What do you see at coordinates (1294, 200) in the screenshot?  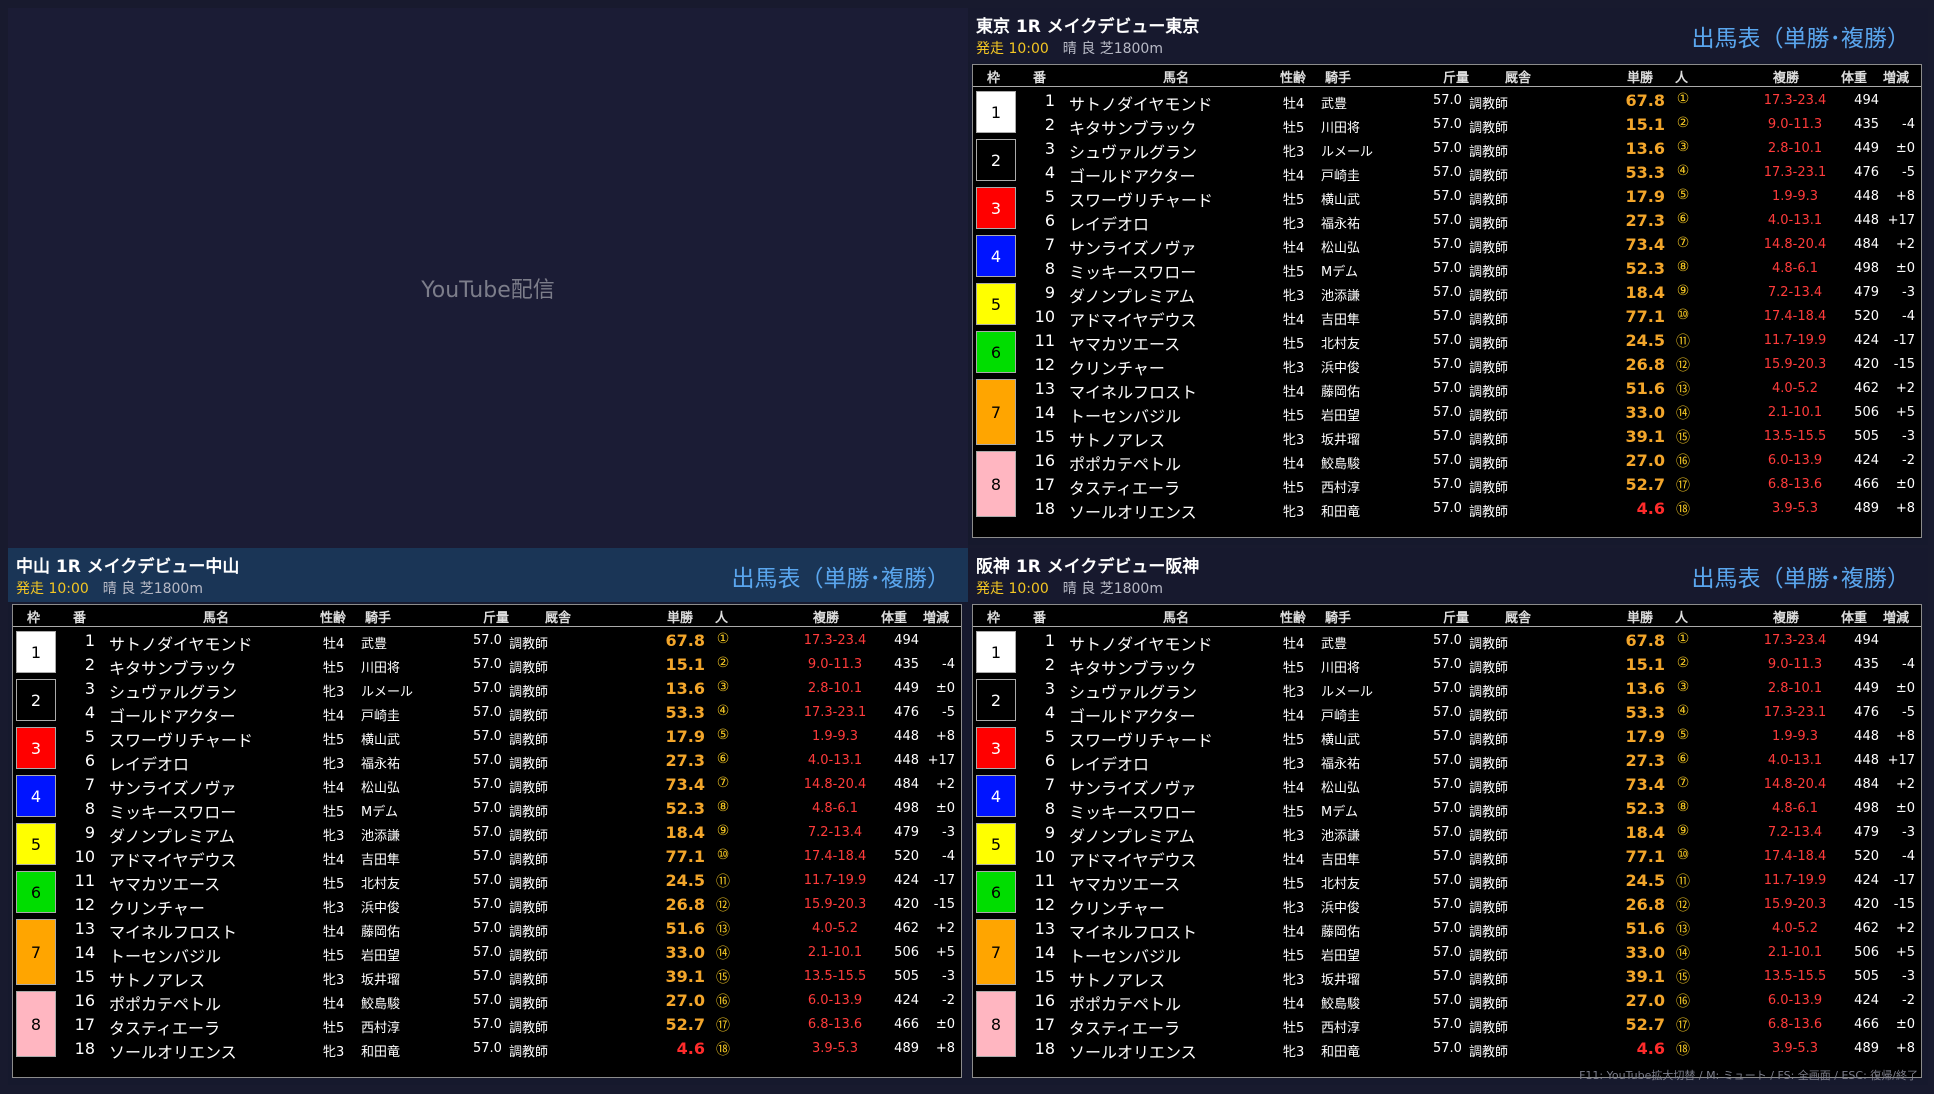 I see `cell-sex: 牡5` at bounding box center [1294, 200].